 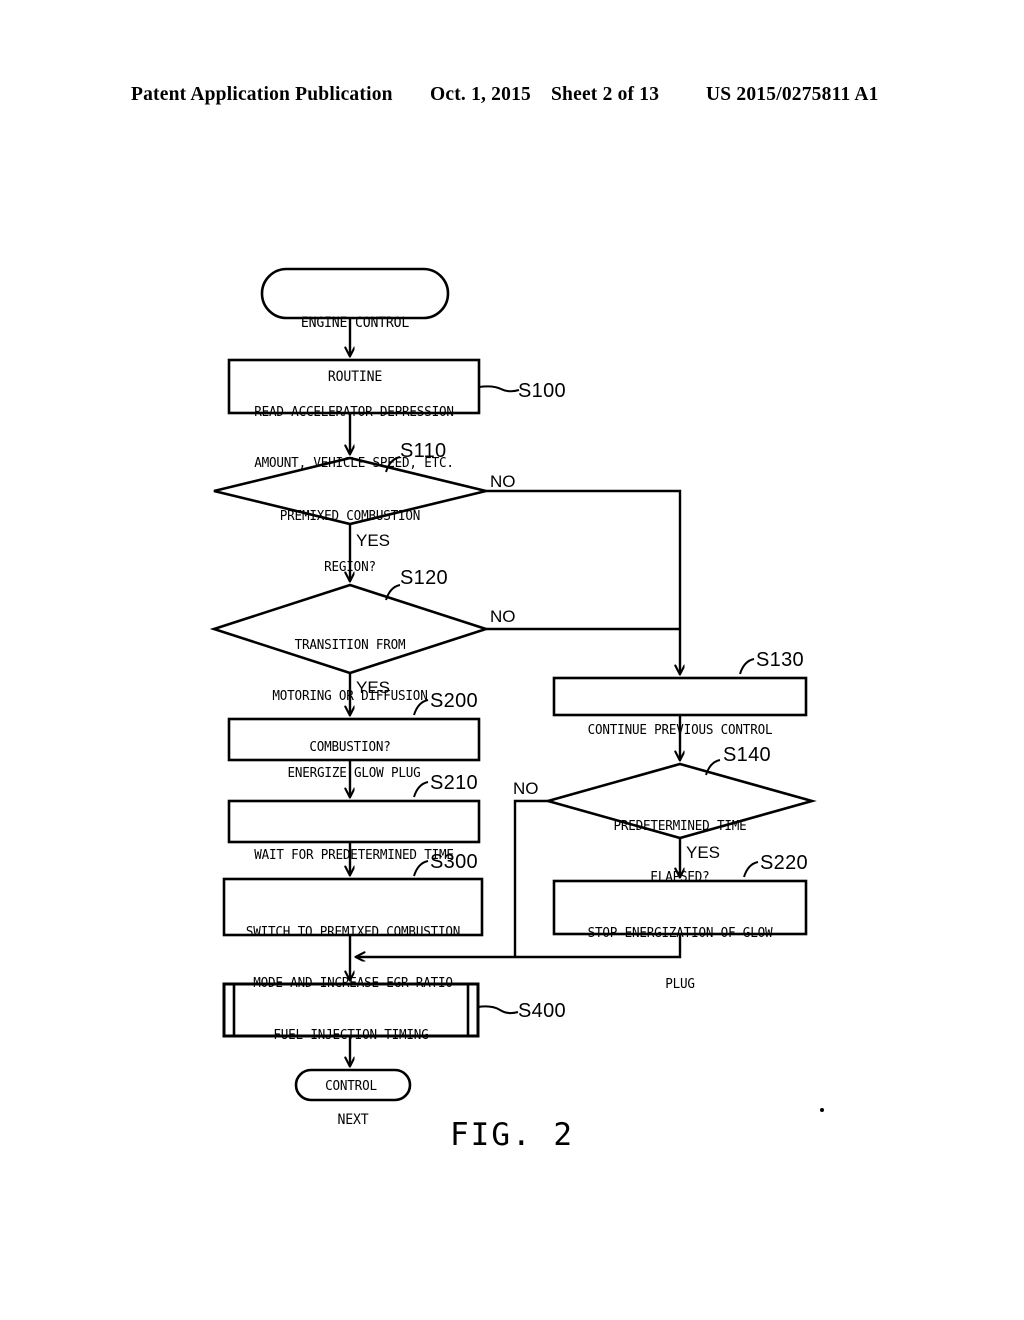 I want to click on step-label-s220: S220, so click(x=784, y=863).